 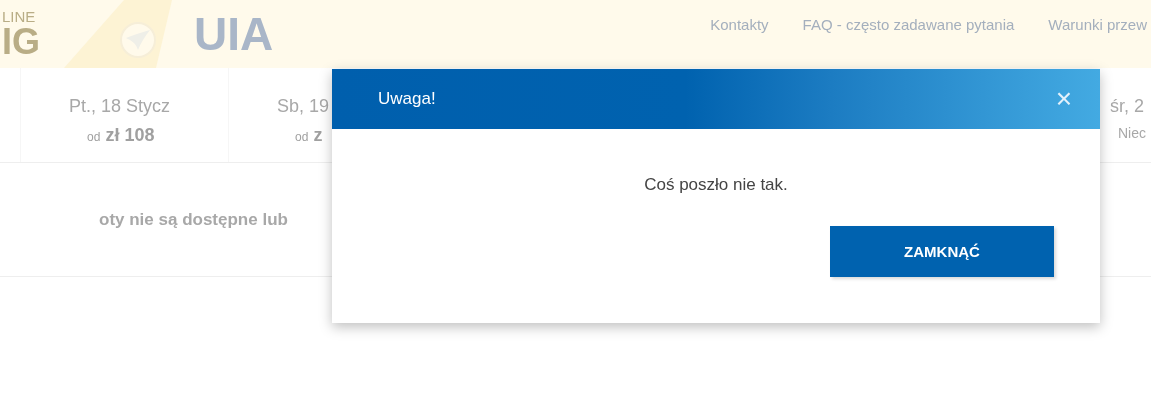 I want to click on logo-text: IG, so click(x=21, y=41).